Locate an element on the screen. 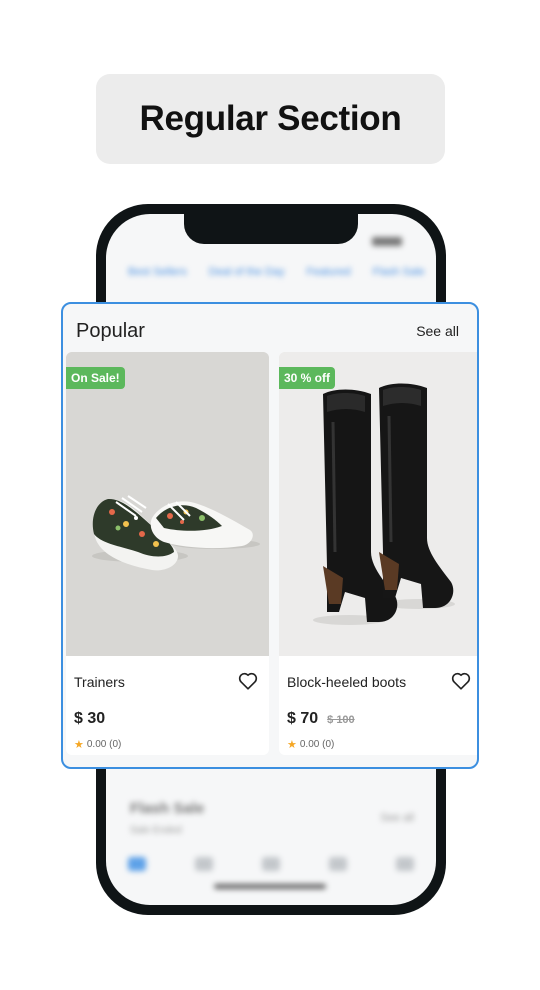  flash-see-all: See all is located at coordinates (397, 818).